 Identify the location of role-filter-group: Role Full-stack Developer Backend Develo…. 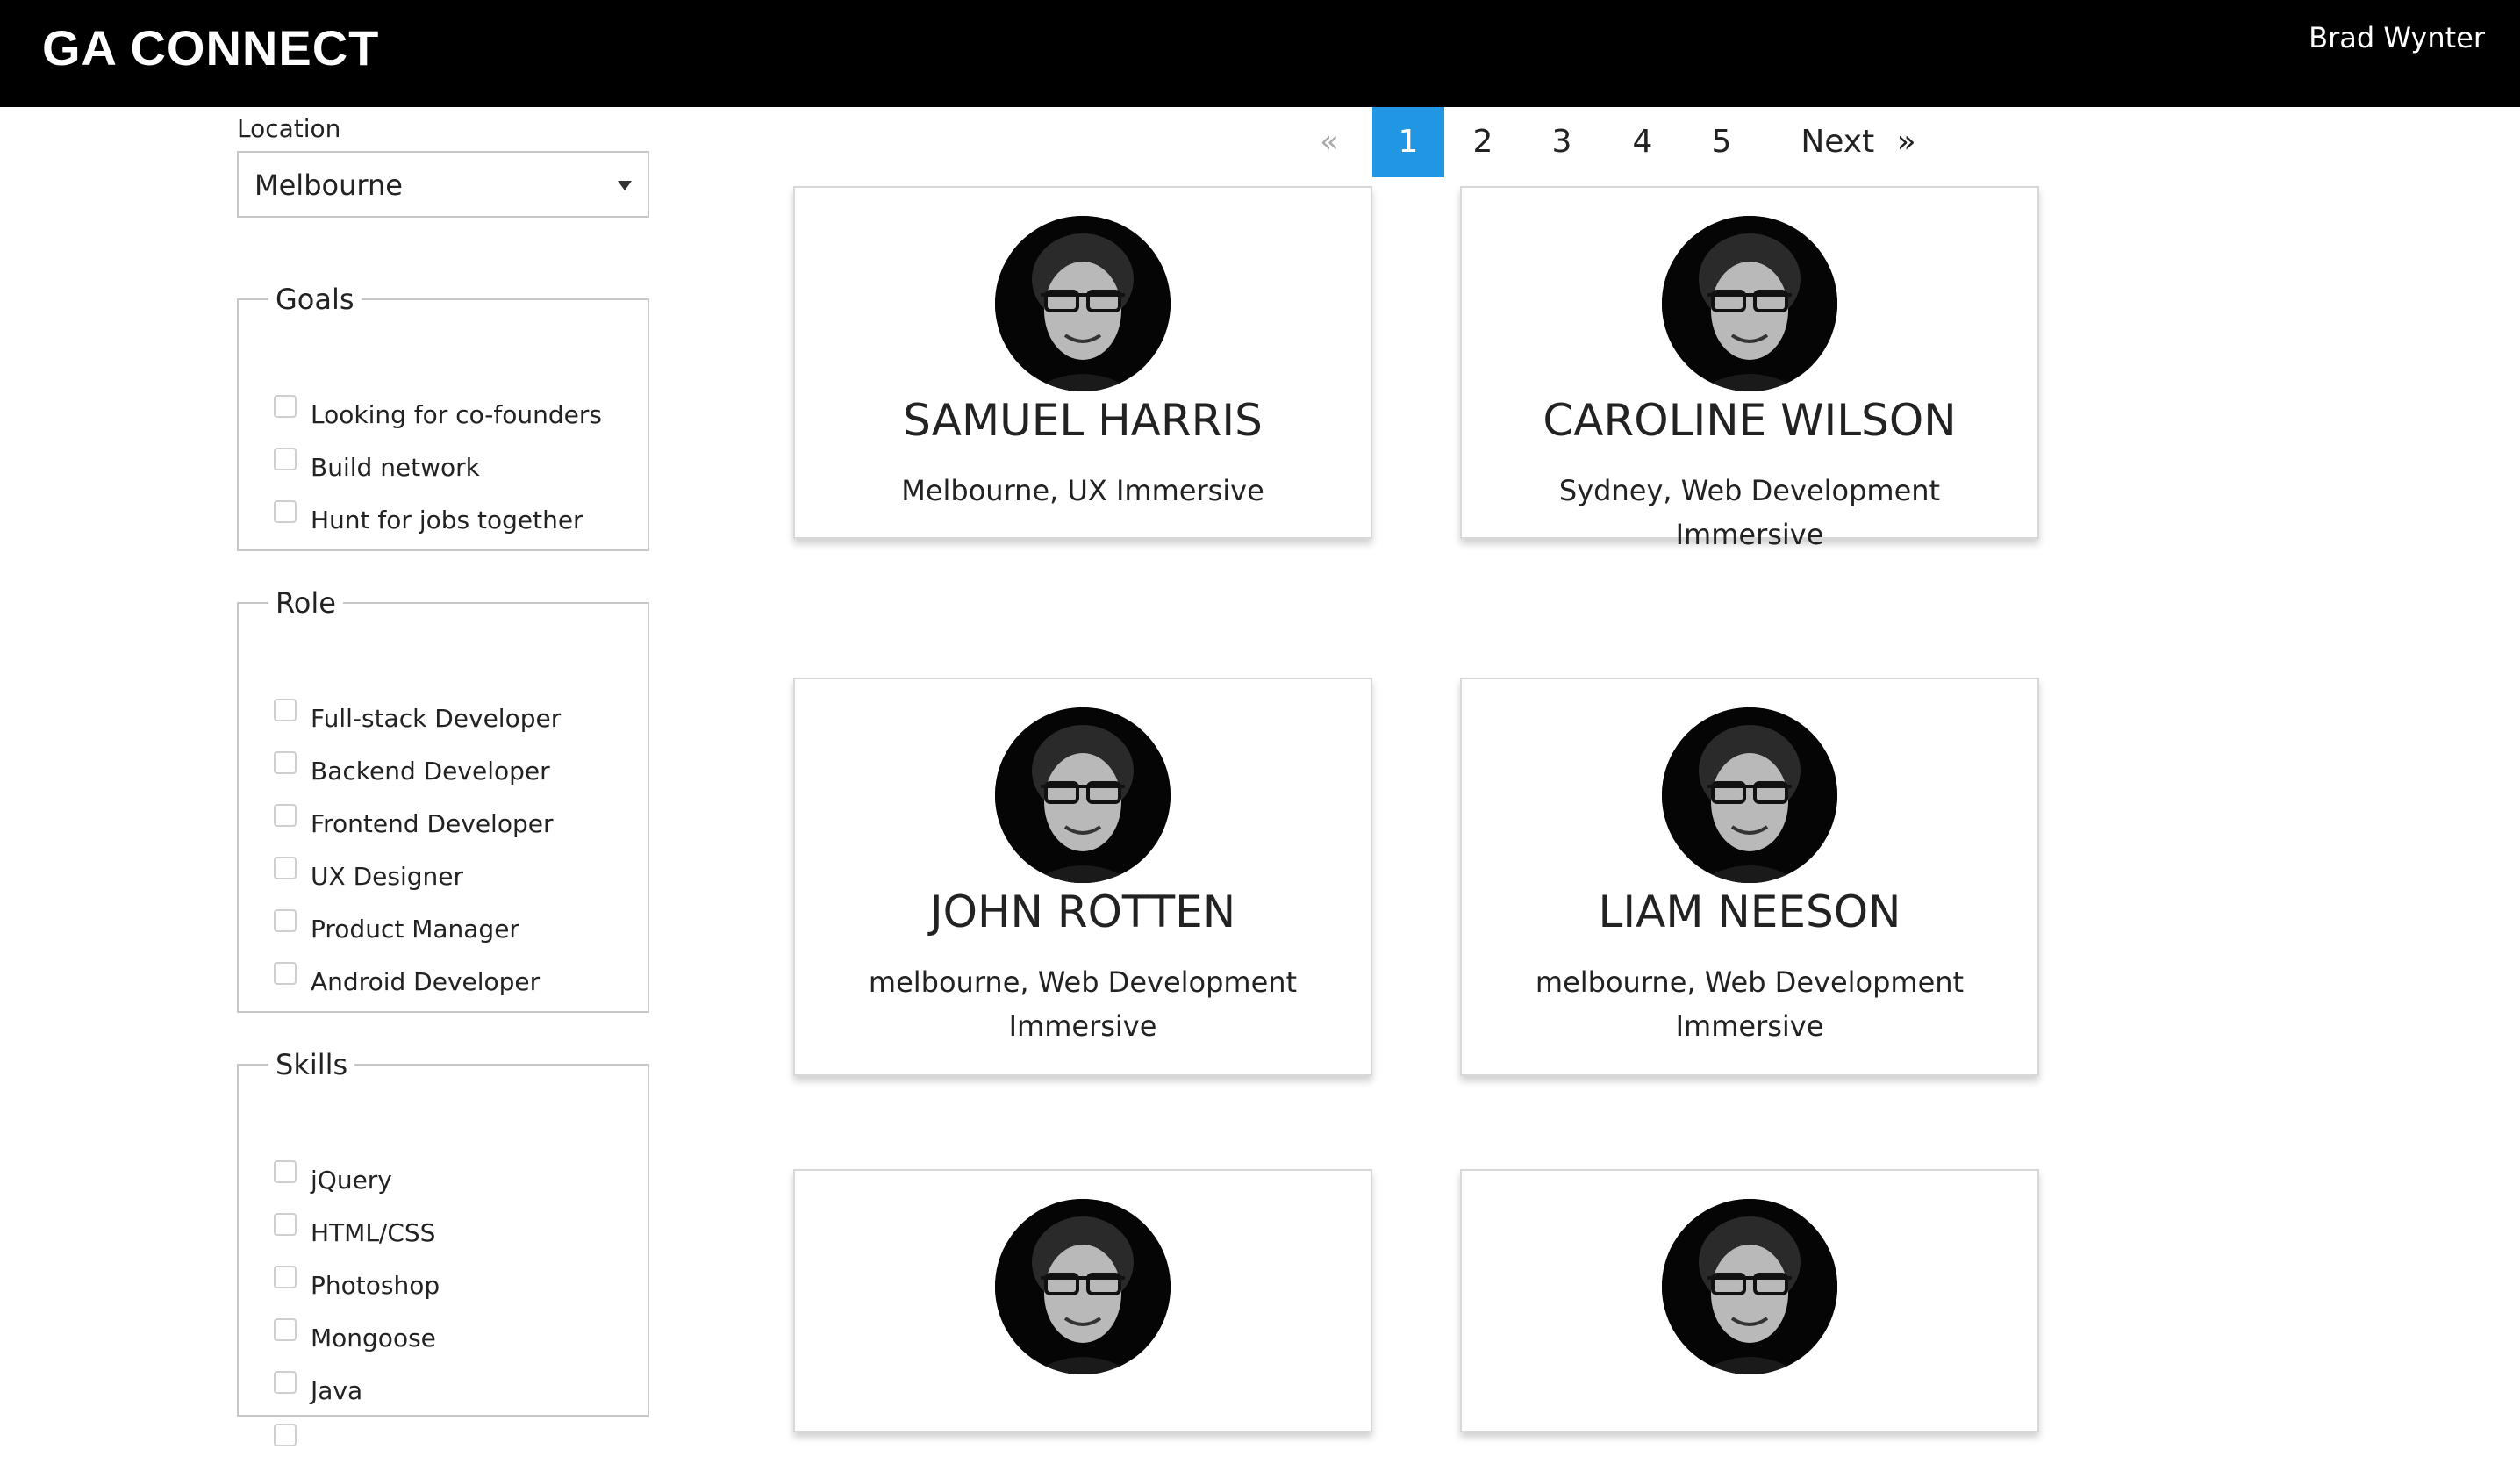
(443, 800).